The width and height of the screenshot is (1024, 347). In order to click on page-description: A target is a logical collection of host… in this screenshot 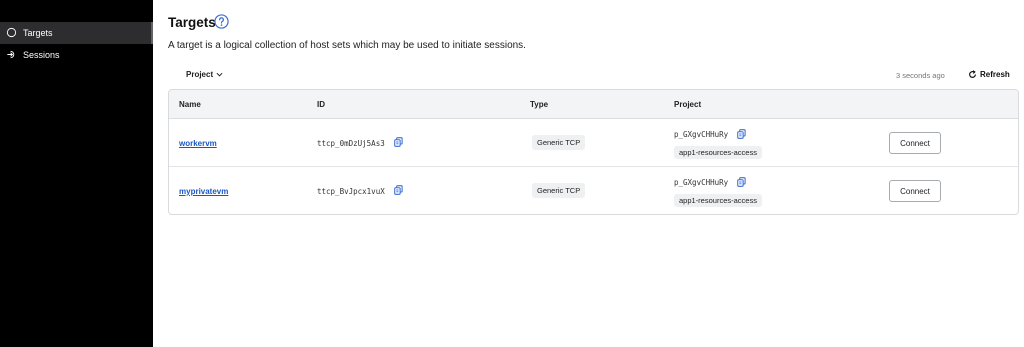, I will do `click(347, 45)`.